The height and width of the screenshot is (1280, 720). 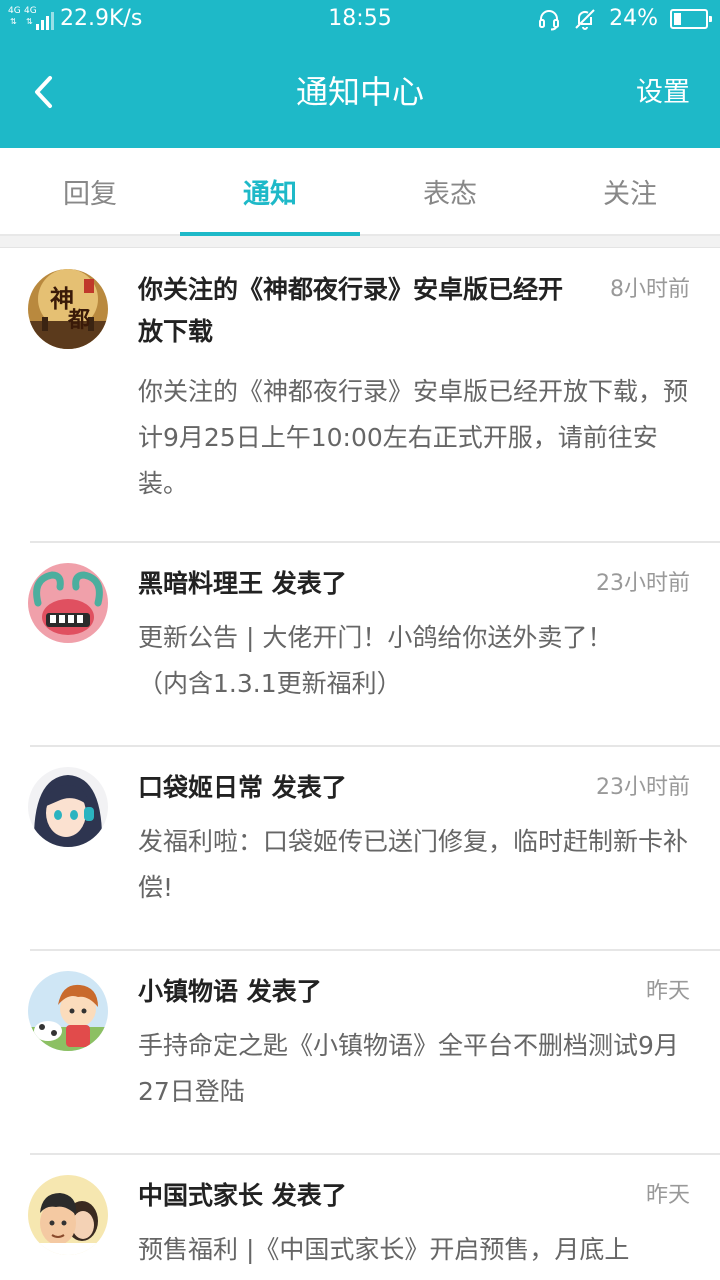 What do you see at coordinates (360, 20) in the screenshot?
I see `status-bar: 4G 4G ⇅ ⇅ 22.9K/s 18:55 24%` at bounding box center [360, 20].